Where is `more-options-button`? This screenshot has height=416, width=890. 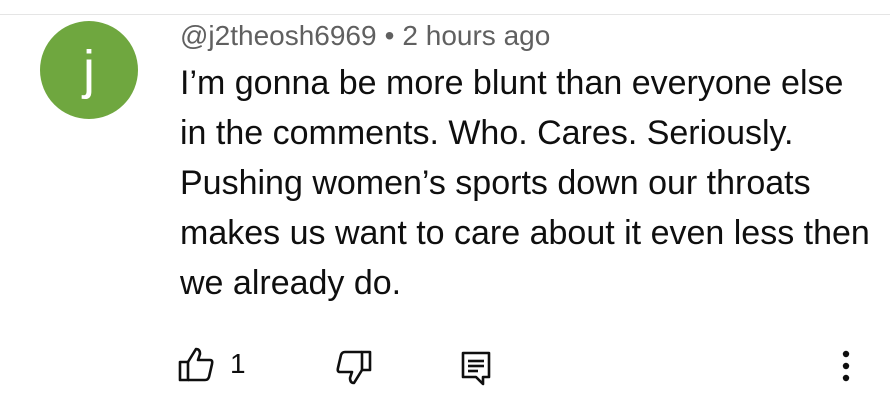 more-options-button is located at coordinates (846, 368).